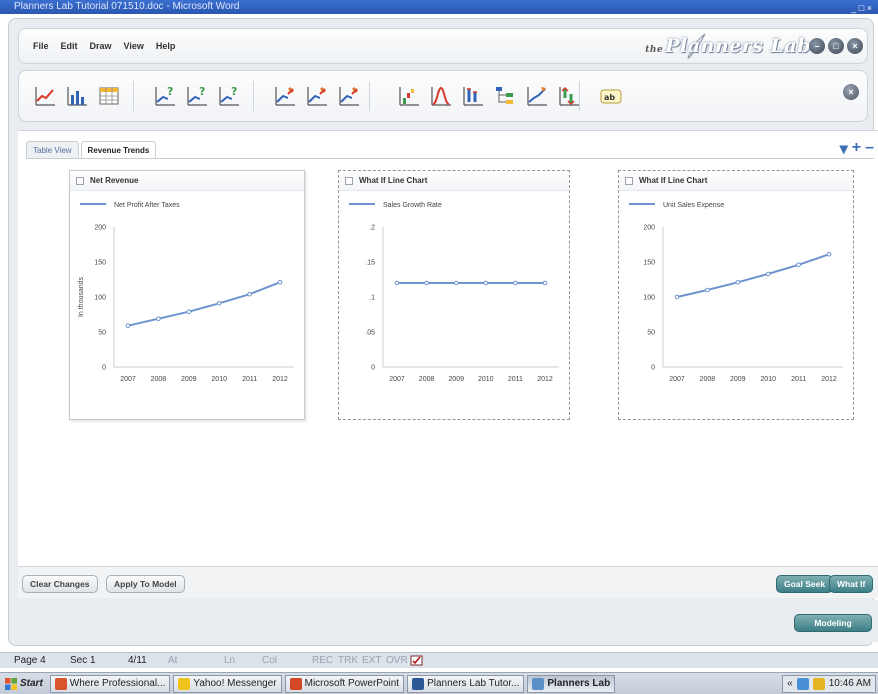 This screenshot has height=694, width=878. I want to click on tree-icon, so click(505, 96).